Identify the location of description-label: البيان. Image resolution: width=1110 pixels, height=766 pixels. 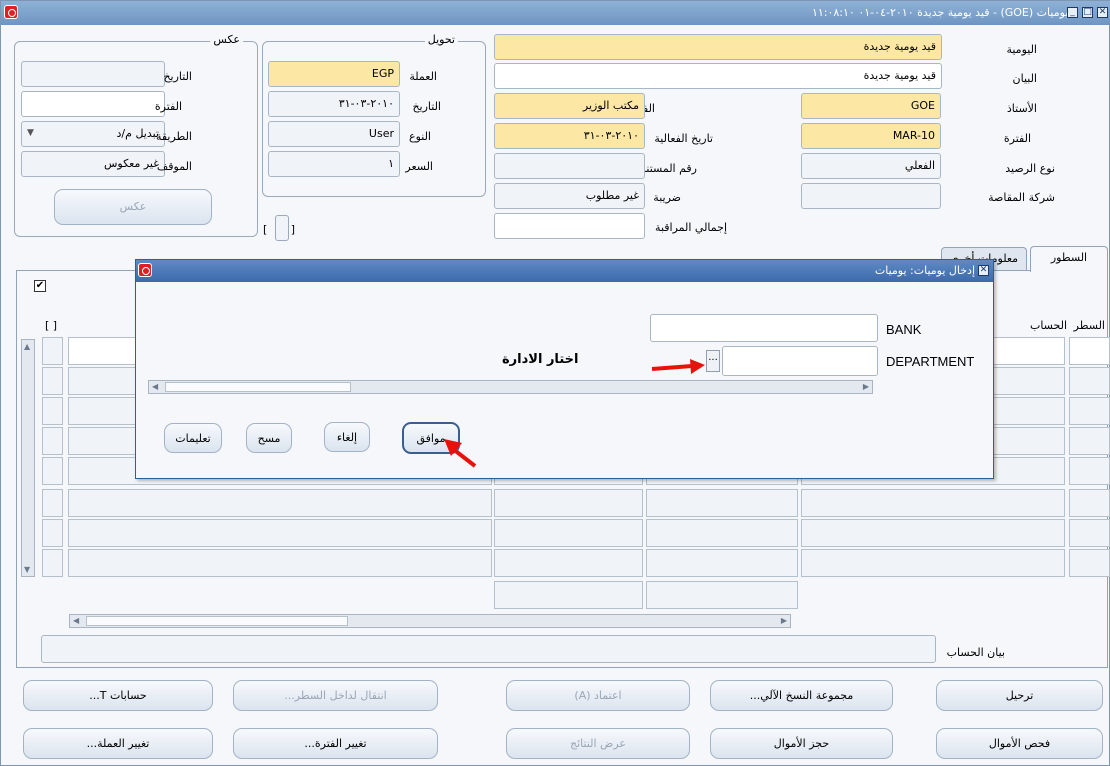
(1024, 78).